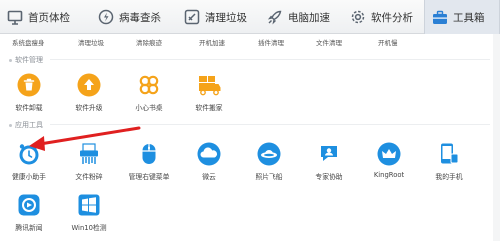 This screenshot has width=500, height=241. What do you see at coordinates (29, 205) in the screenshot?
I see `news-icon` at bounding box center [29, 205].